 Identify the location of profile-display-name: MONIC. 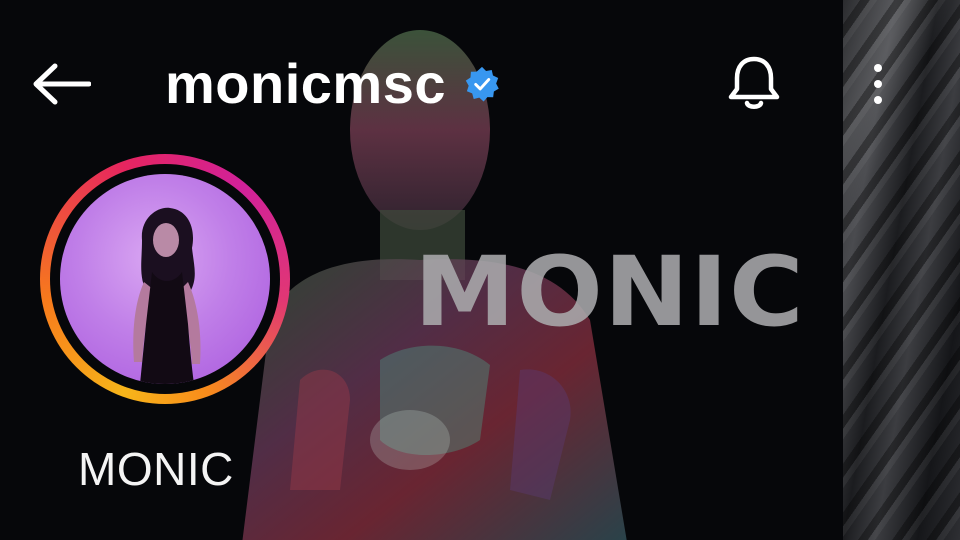
(156, 469).